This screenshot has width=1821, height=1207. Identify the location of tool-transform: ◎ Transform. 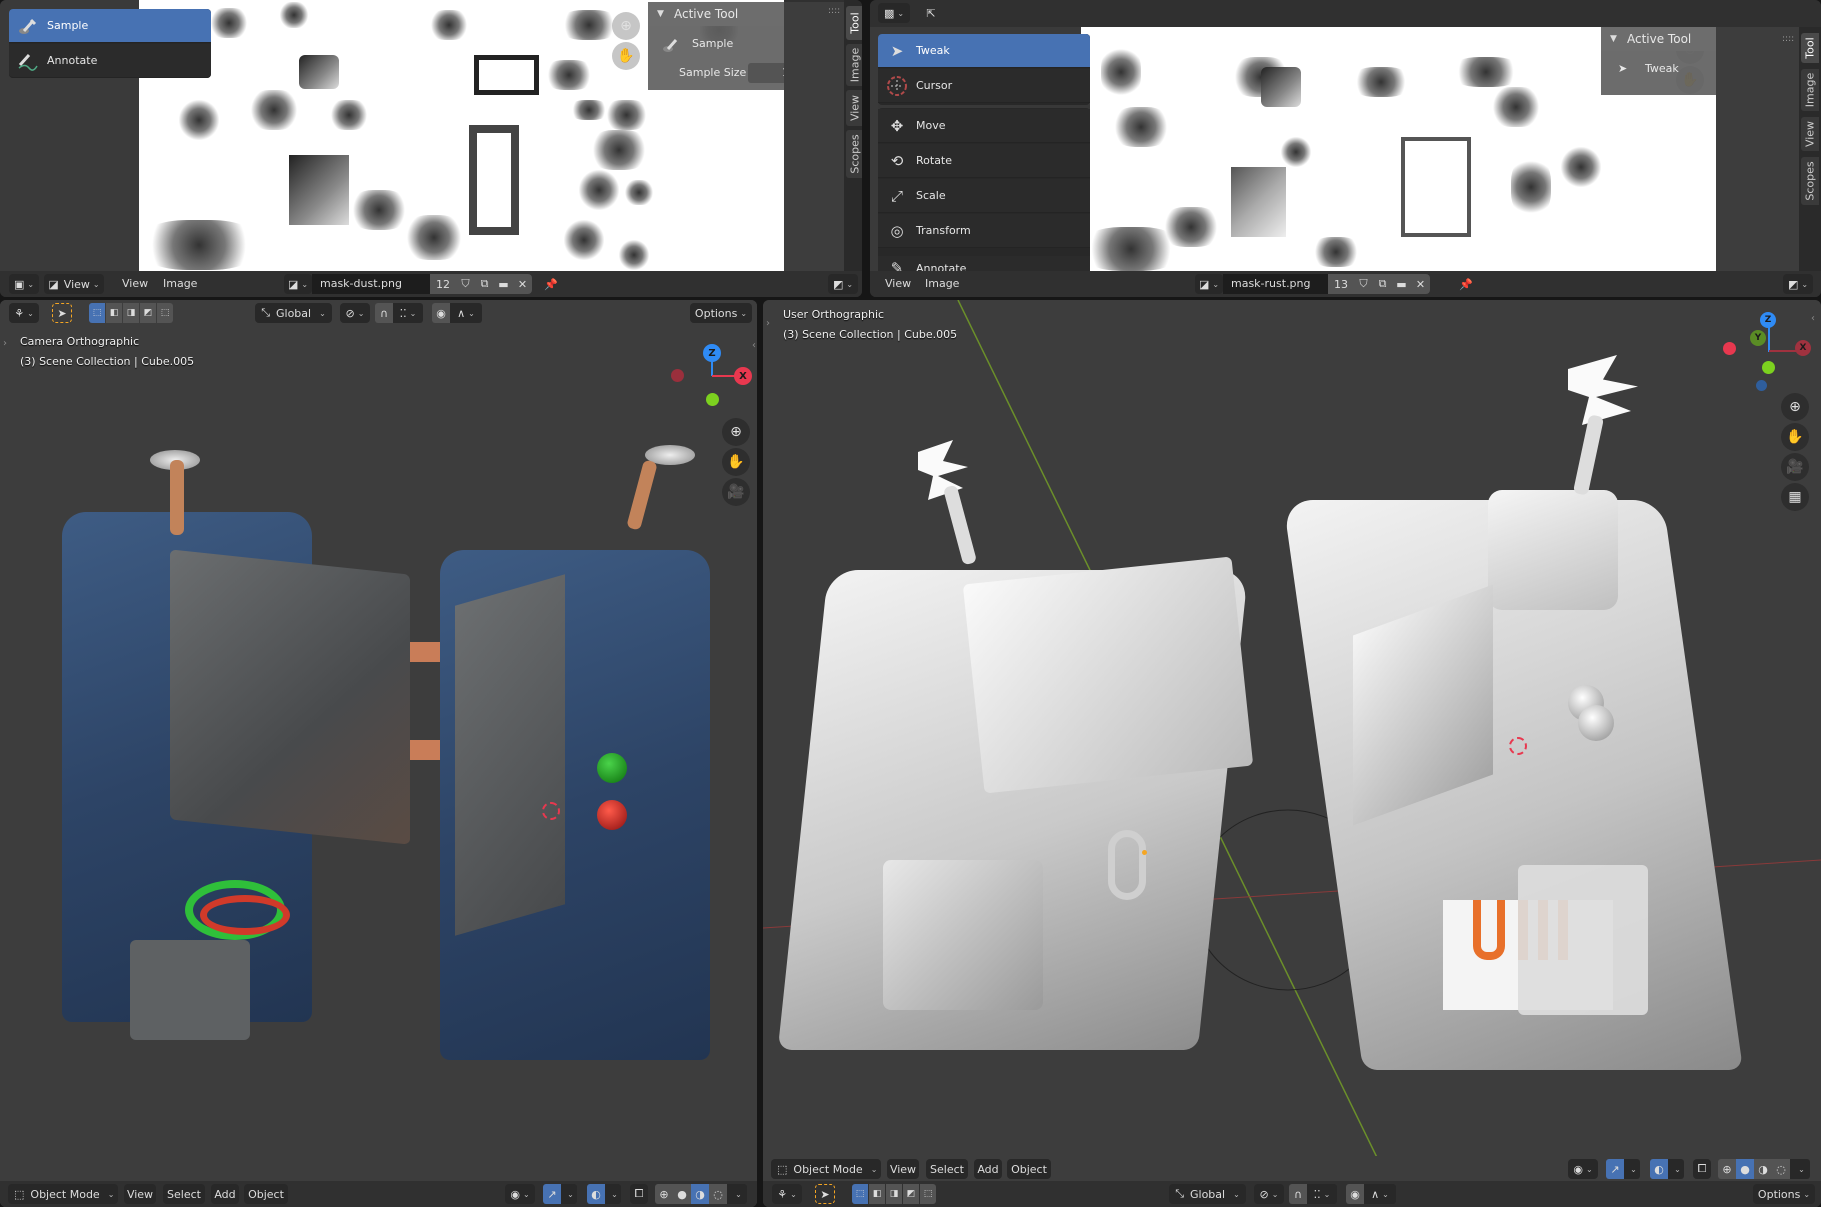
(984, 231).